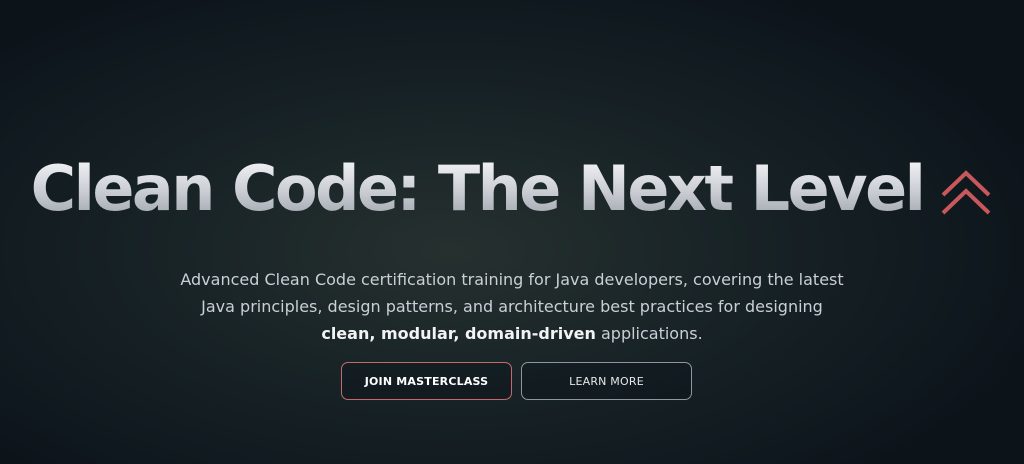 The image size is (1024, 464). Describe the element at coordinates (426, 381) in the screenshot. I see `join-masterclass-button: JOIN MASTERCLASS` at that location.